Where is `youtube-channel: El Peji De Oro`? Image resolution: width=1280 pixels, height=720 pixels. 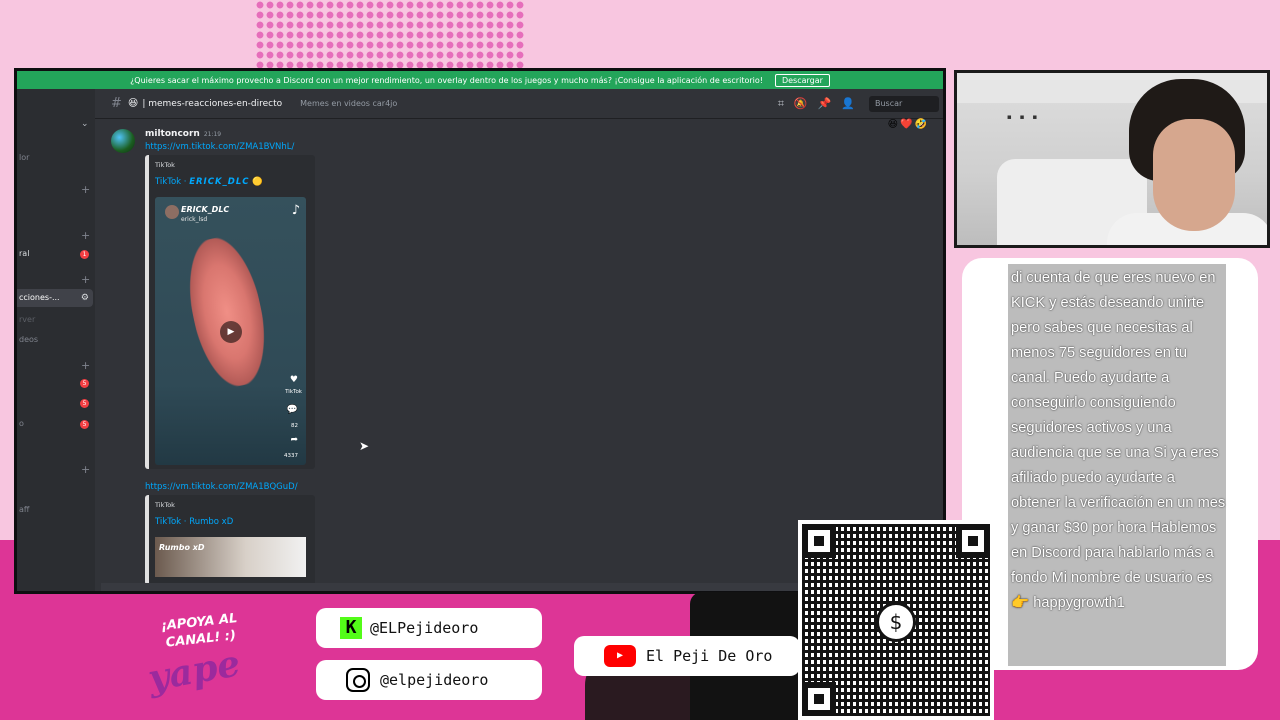
youtube-channel: El Peji De Oro is located at coordinates (709, 656).